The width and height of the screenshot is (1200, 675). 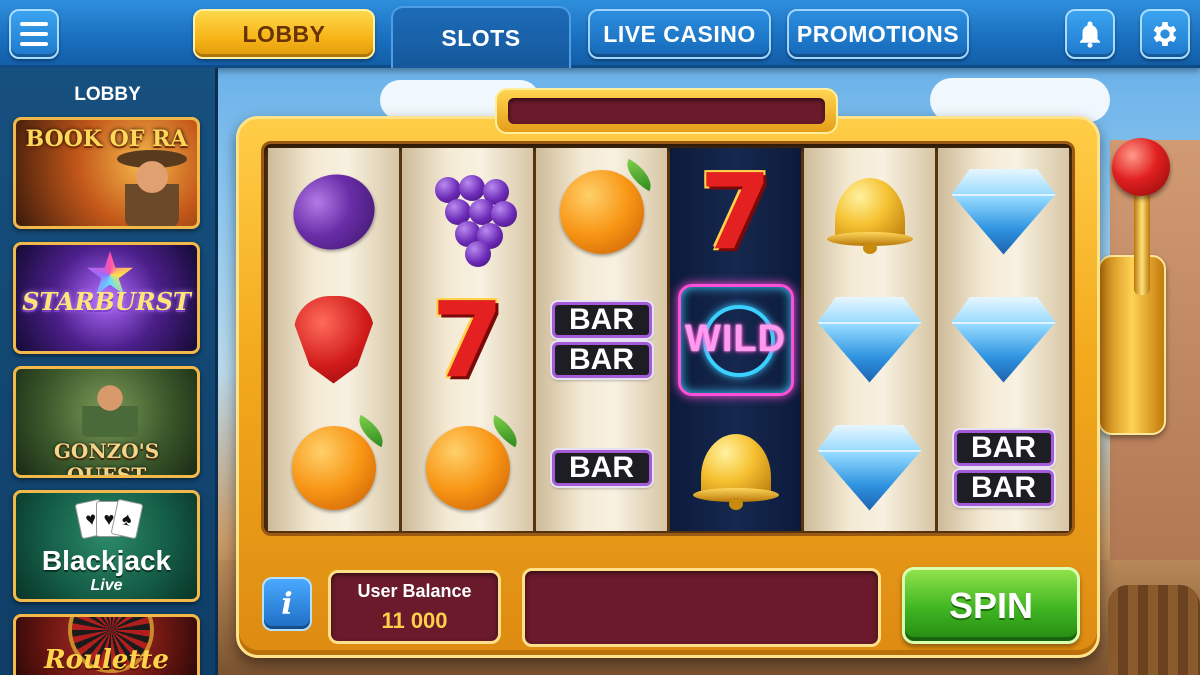 What do you see at coordinates (106, 458) in the screenshot?
I see `game-title: GONZO'S QUEST` at bounding box center [106, 458].